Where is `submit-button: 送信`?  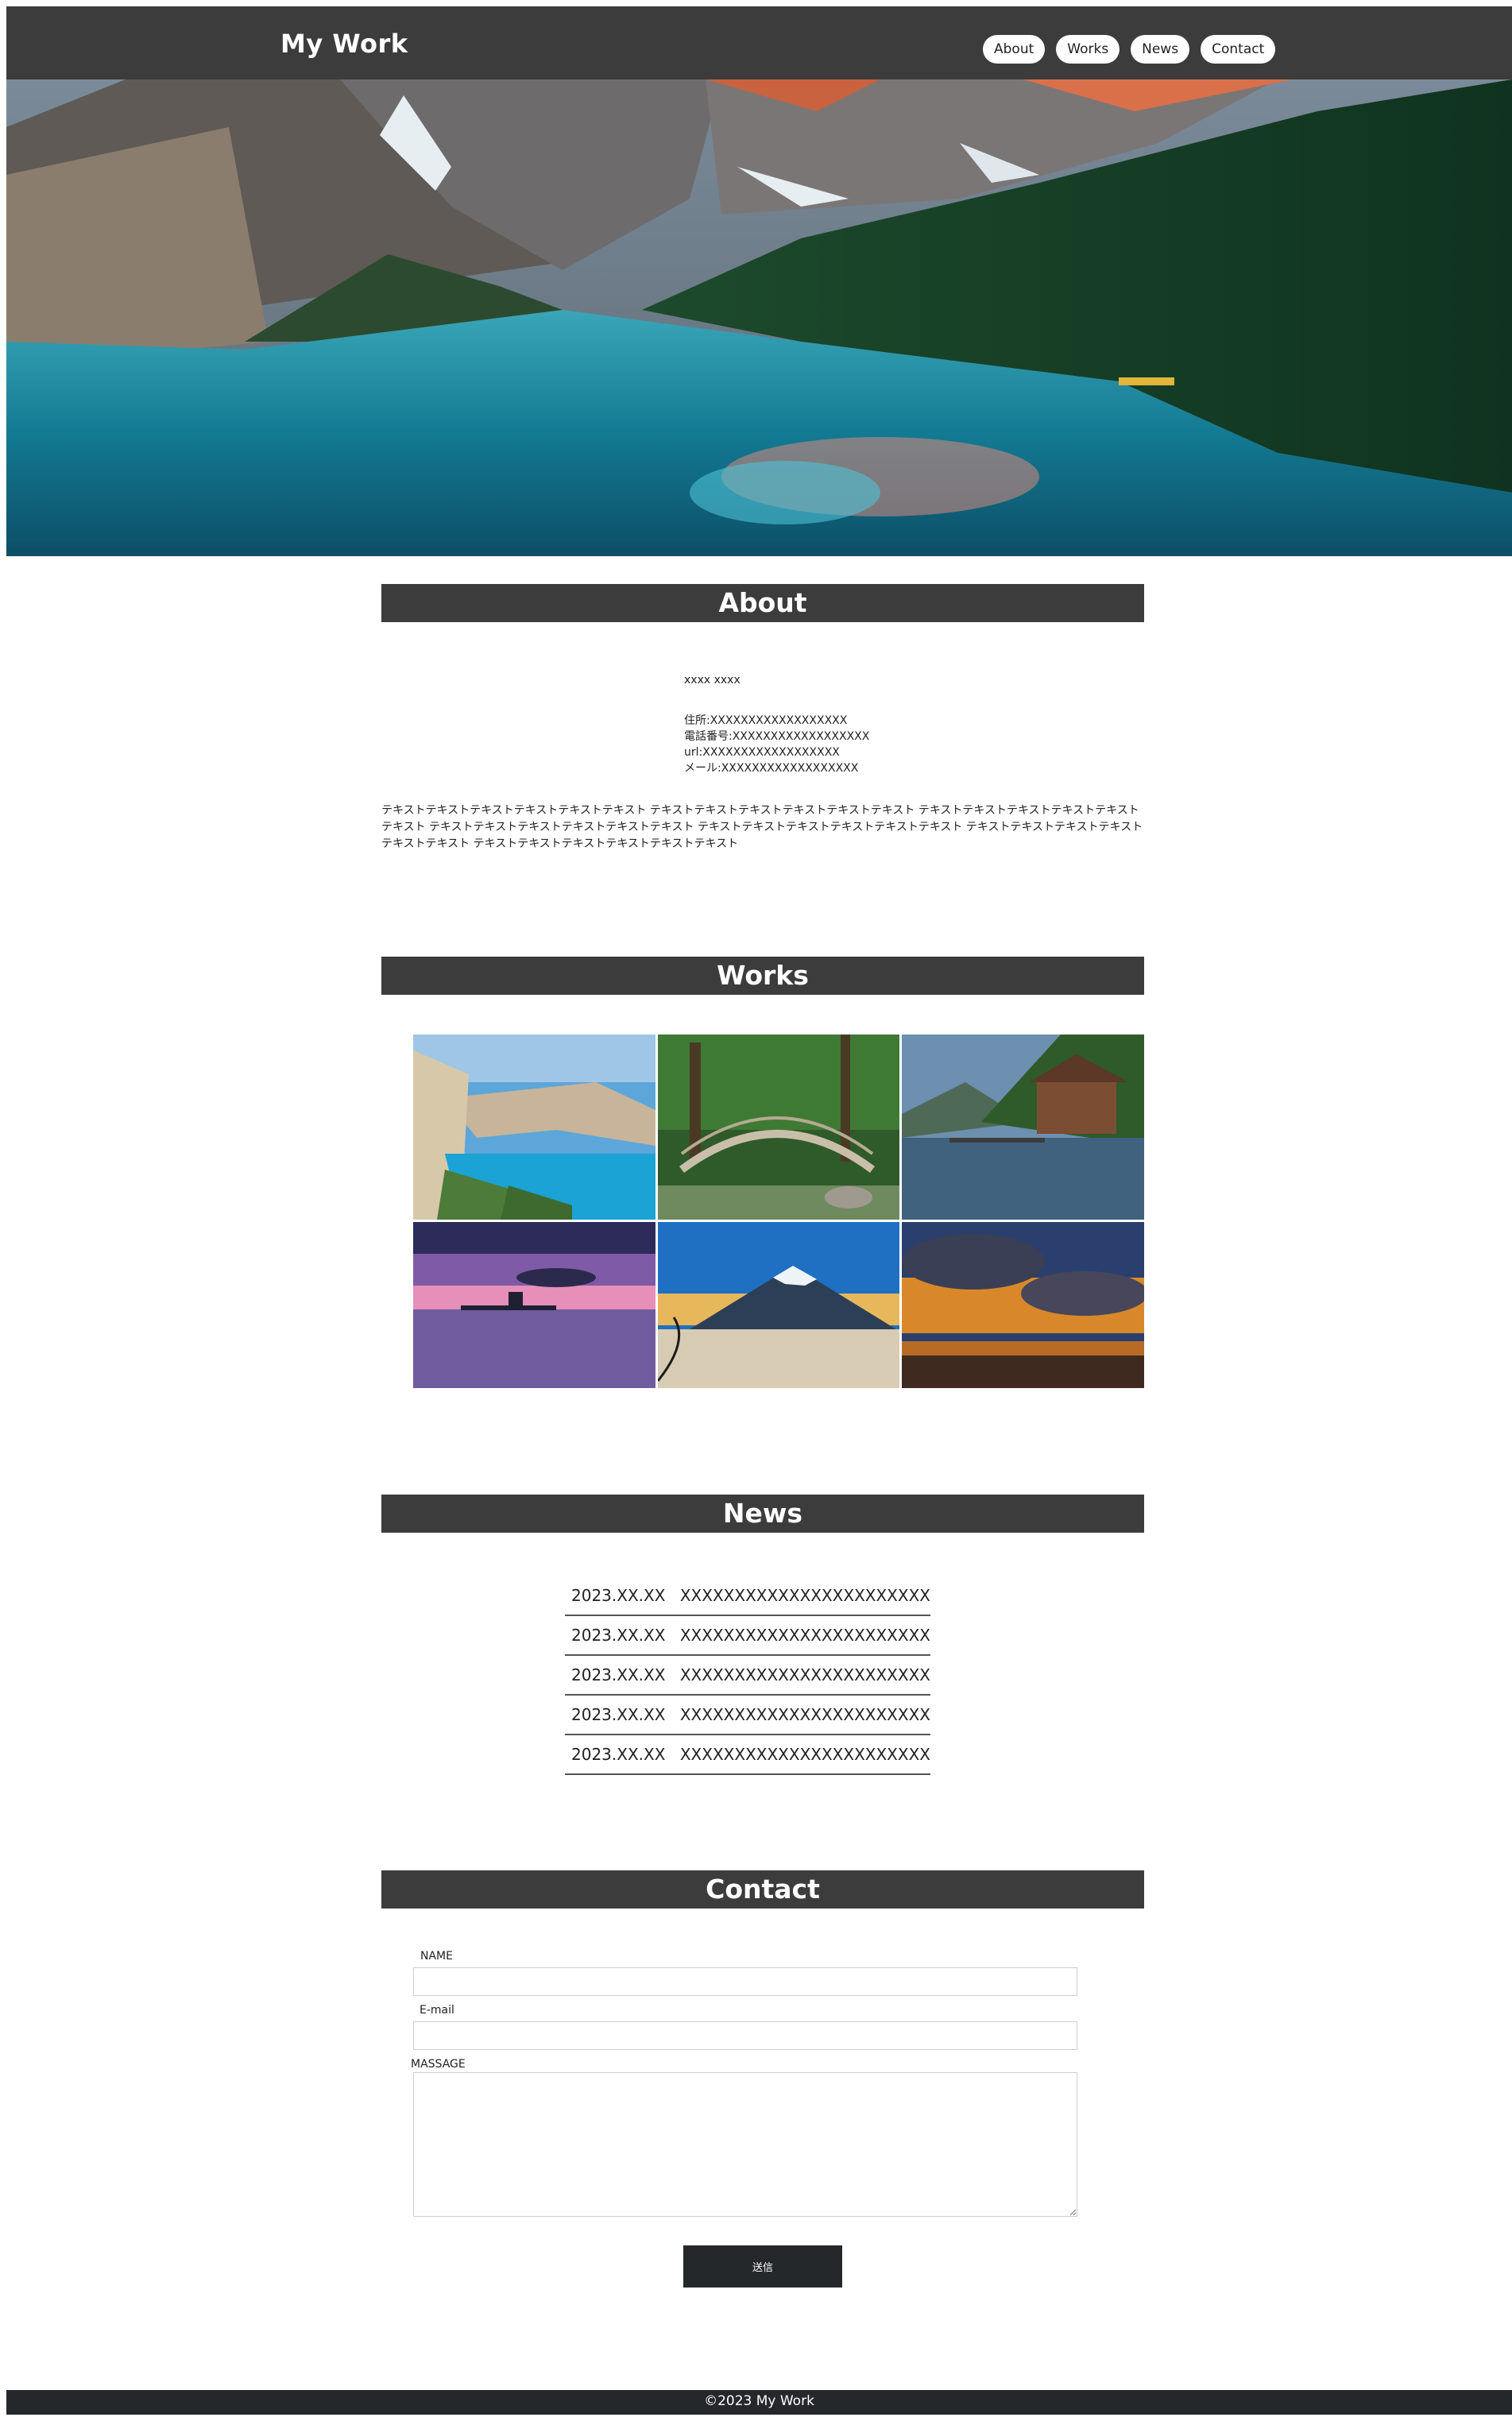 submit-button: 送信 is located at coordinates (762, 2266).